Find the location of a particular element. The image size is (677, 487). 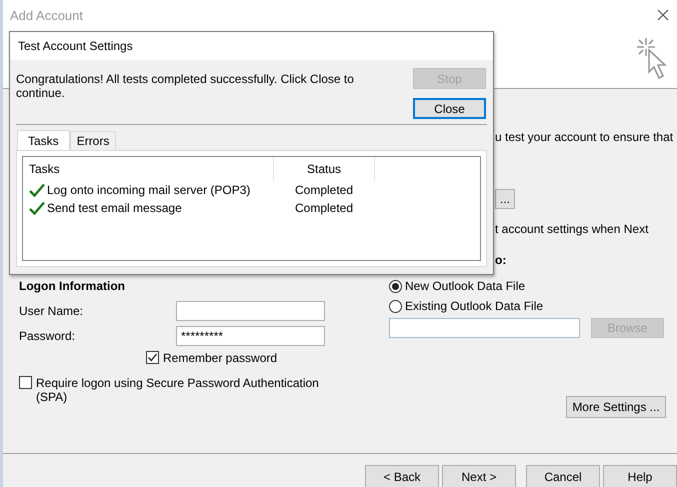

description-text: u test your account to ensure that is located at coordinates (584, 137).